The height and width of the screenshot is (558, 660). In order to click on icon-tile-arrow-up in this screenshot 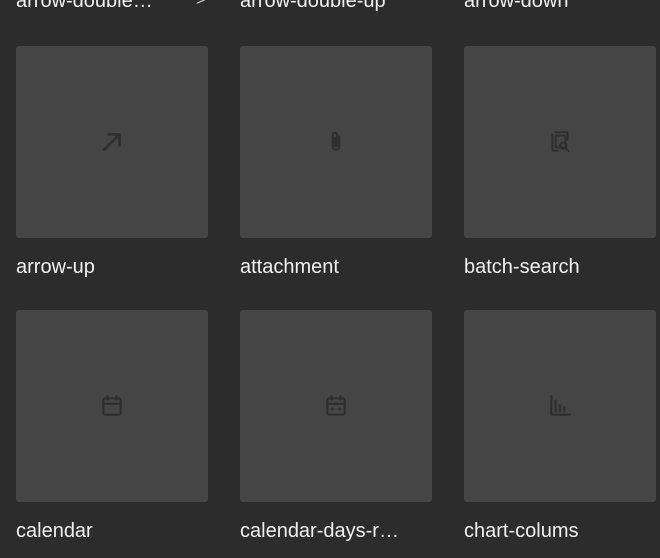, I will do `click(112, 142)`.